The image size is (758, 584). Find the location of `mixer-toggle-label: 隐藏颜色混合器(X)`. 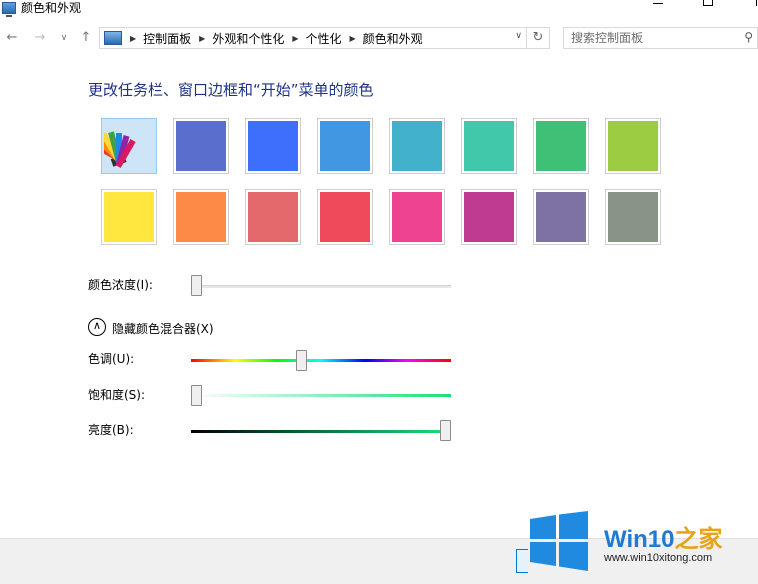

mixer-toggle-label: 隐藏颜色混合器(X) is located at coordinates (163, 328).